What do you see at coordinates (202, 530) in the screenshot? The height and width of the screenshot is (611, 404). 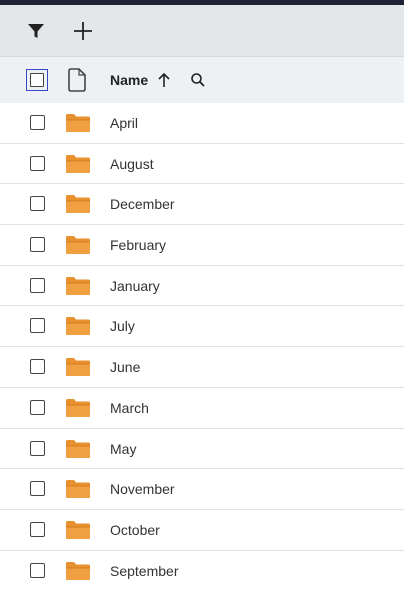 I see `list-item: October` at bounding box center [202, 530].